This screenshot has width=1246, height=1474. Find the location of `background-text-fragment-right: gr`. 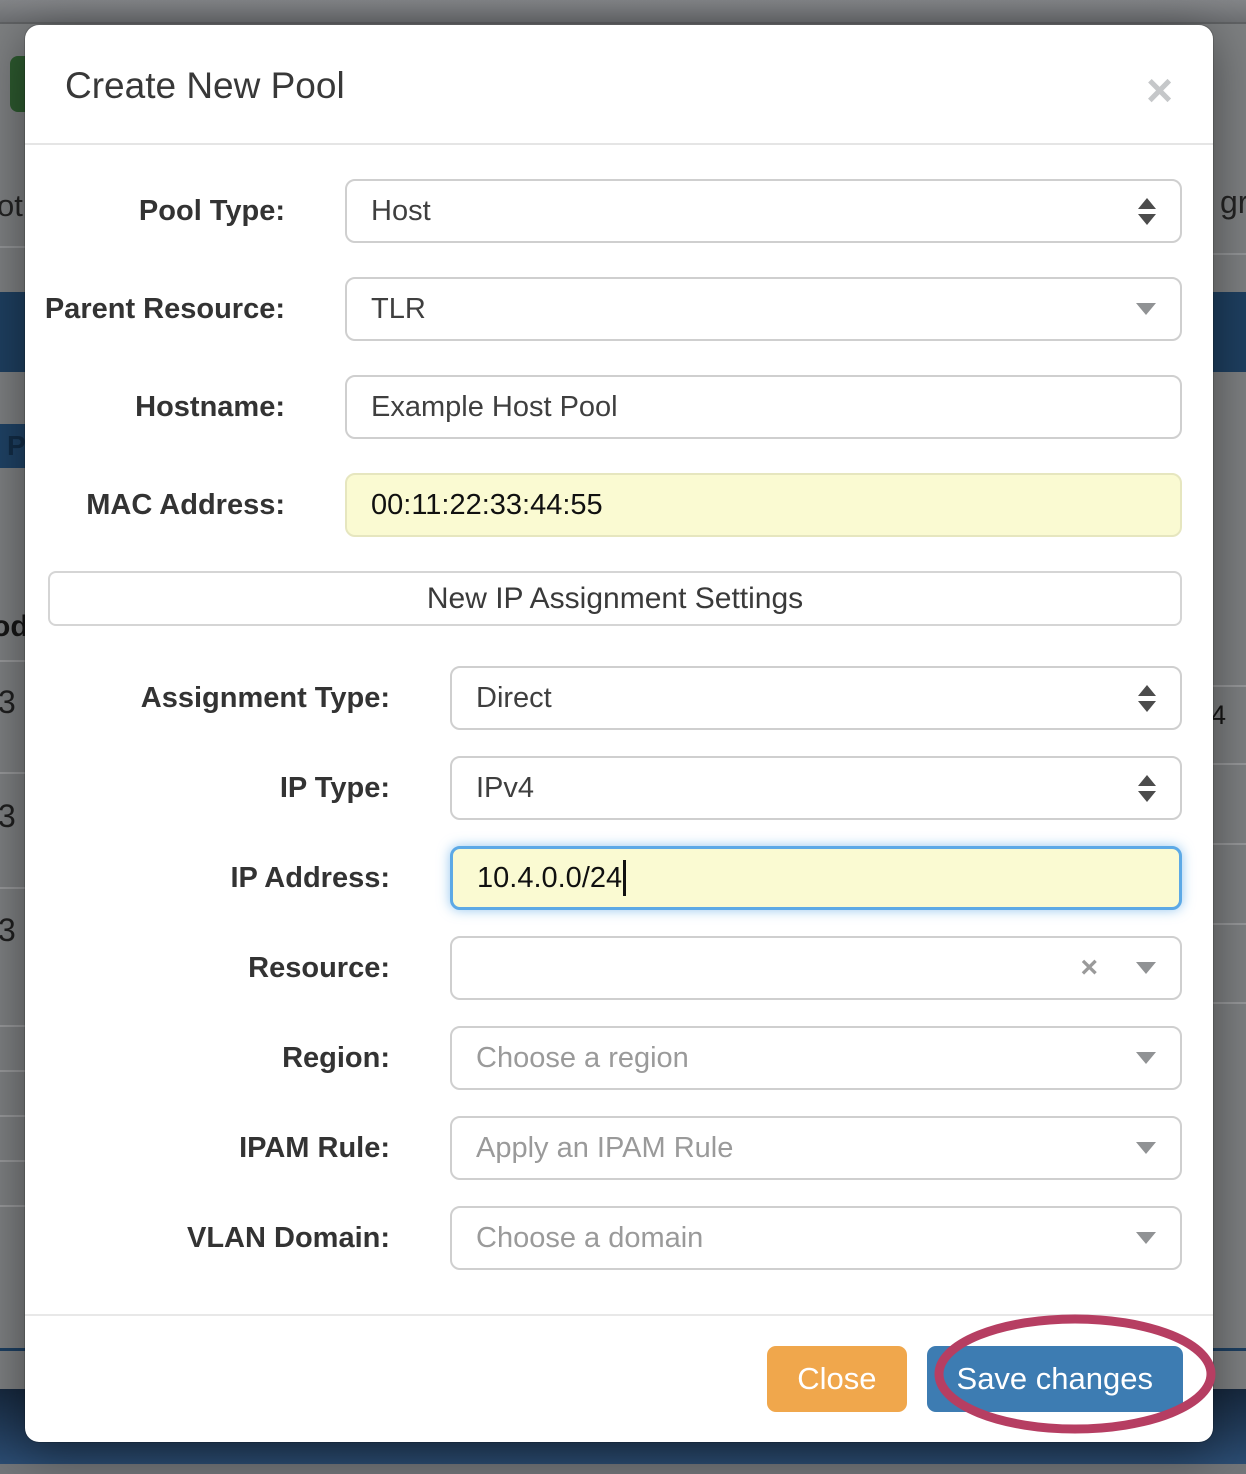

background-text-fragment-right: gr is located at coordinates (1233, 202).